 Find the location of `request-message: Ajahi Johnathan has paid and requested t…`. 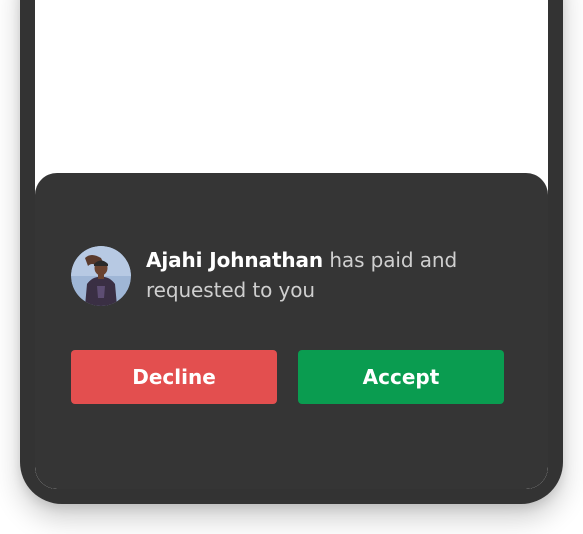

request-message: Ajahi Johnathan has paid and requested t… is located at coordinates (338, 275).